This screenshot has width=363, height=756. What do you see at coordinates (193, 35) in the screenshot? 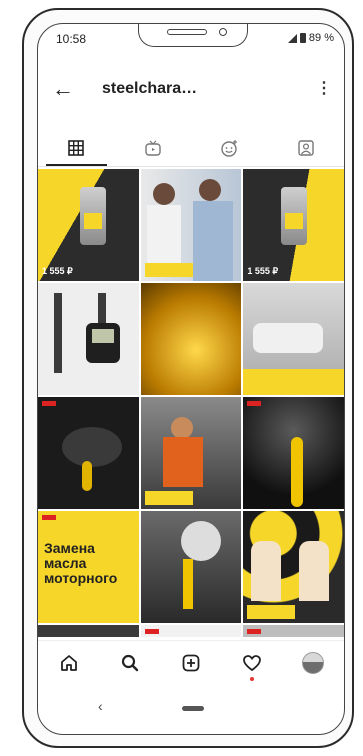
I see `notch` at bounding box center [193, 35].